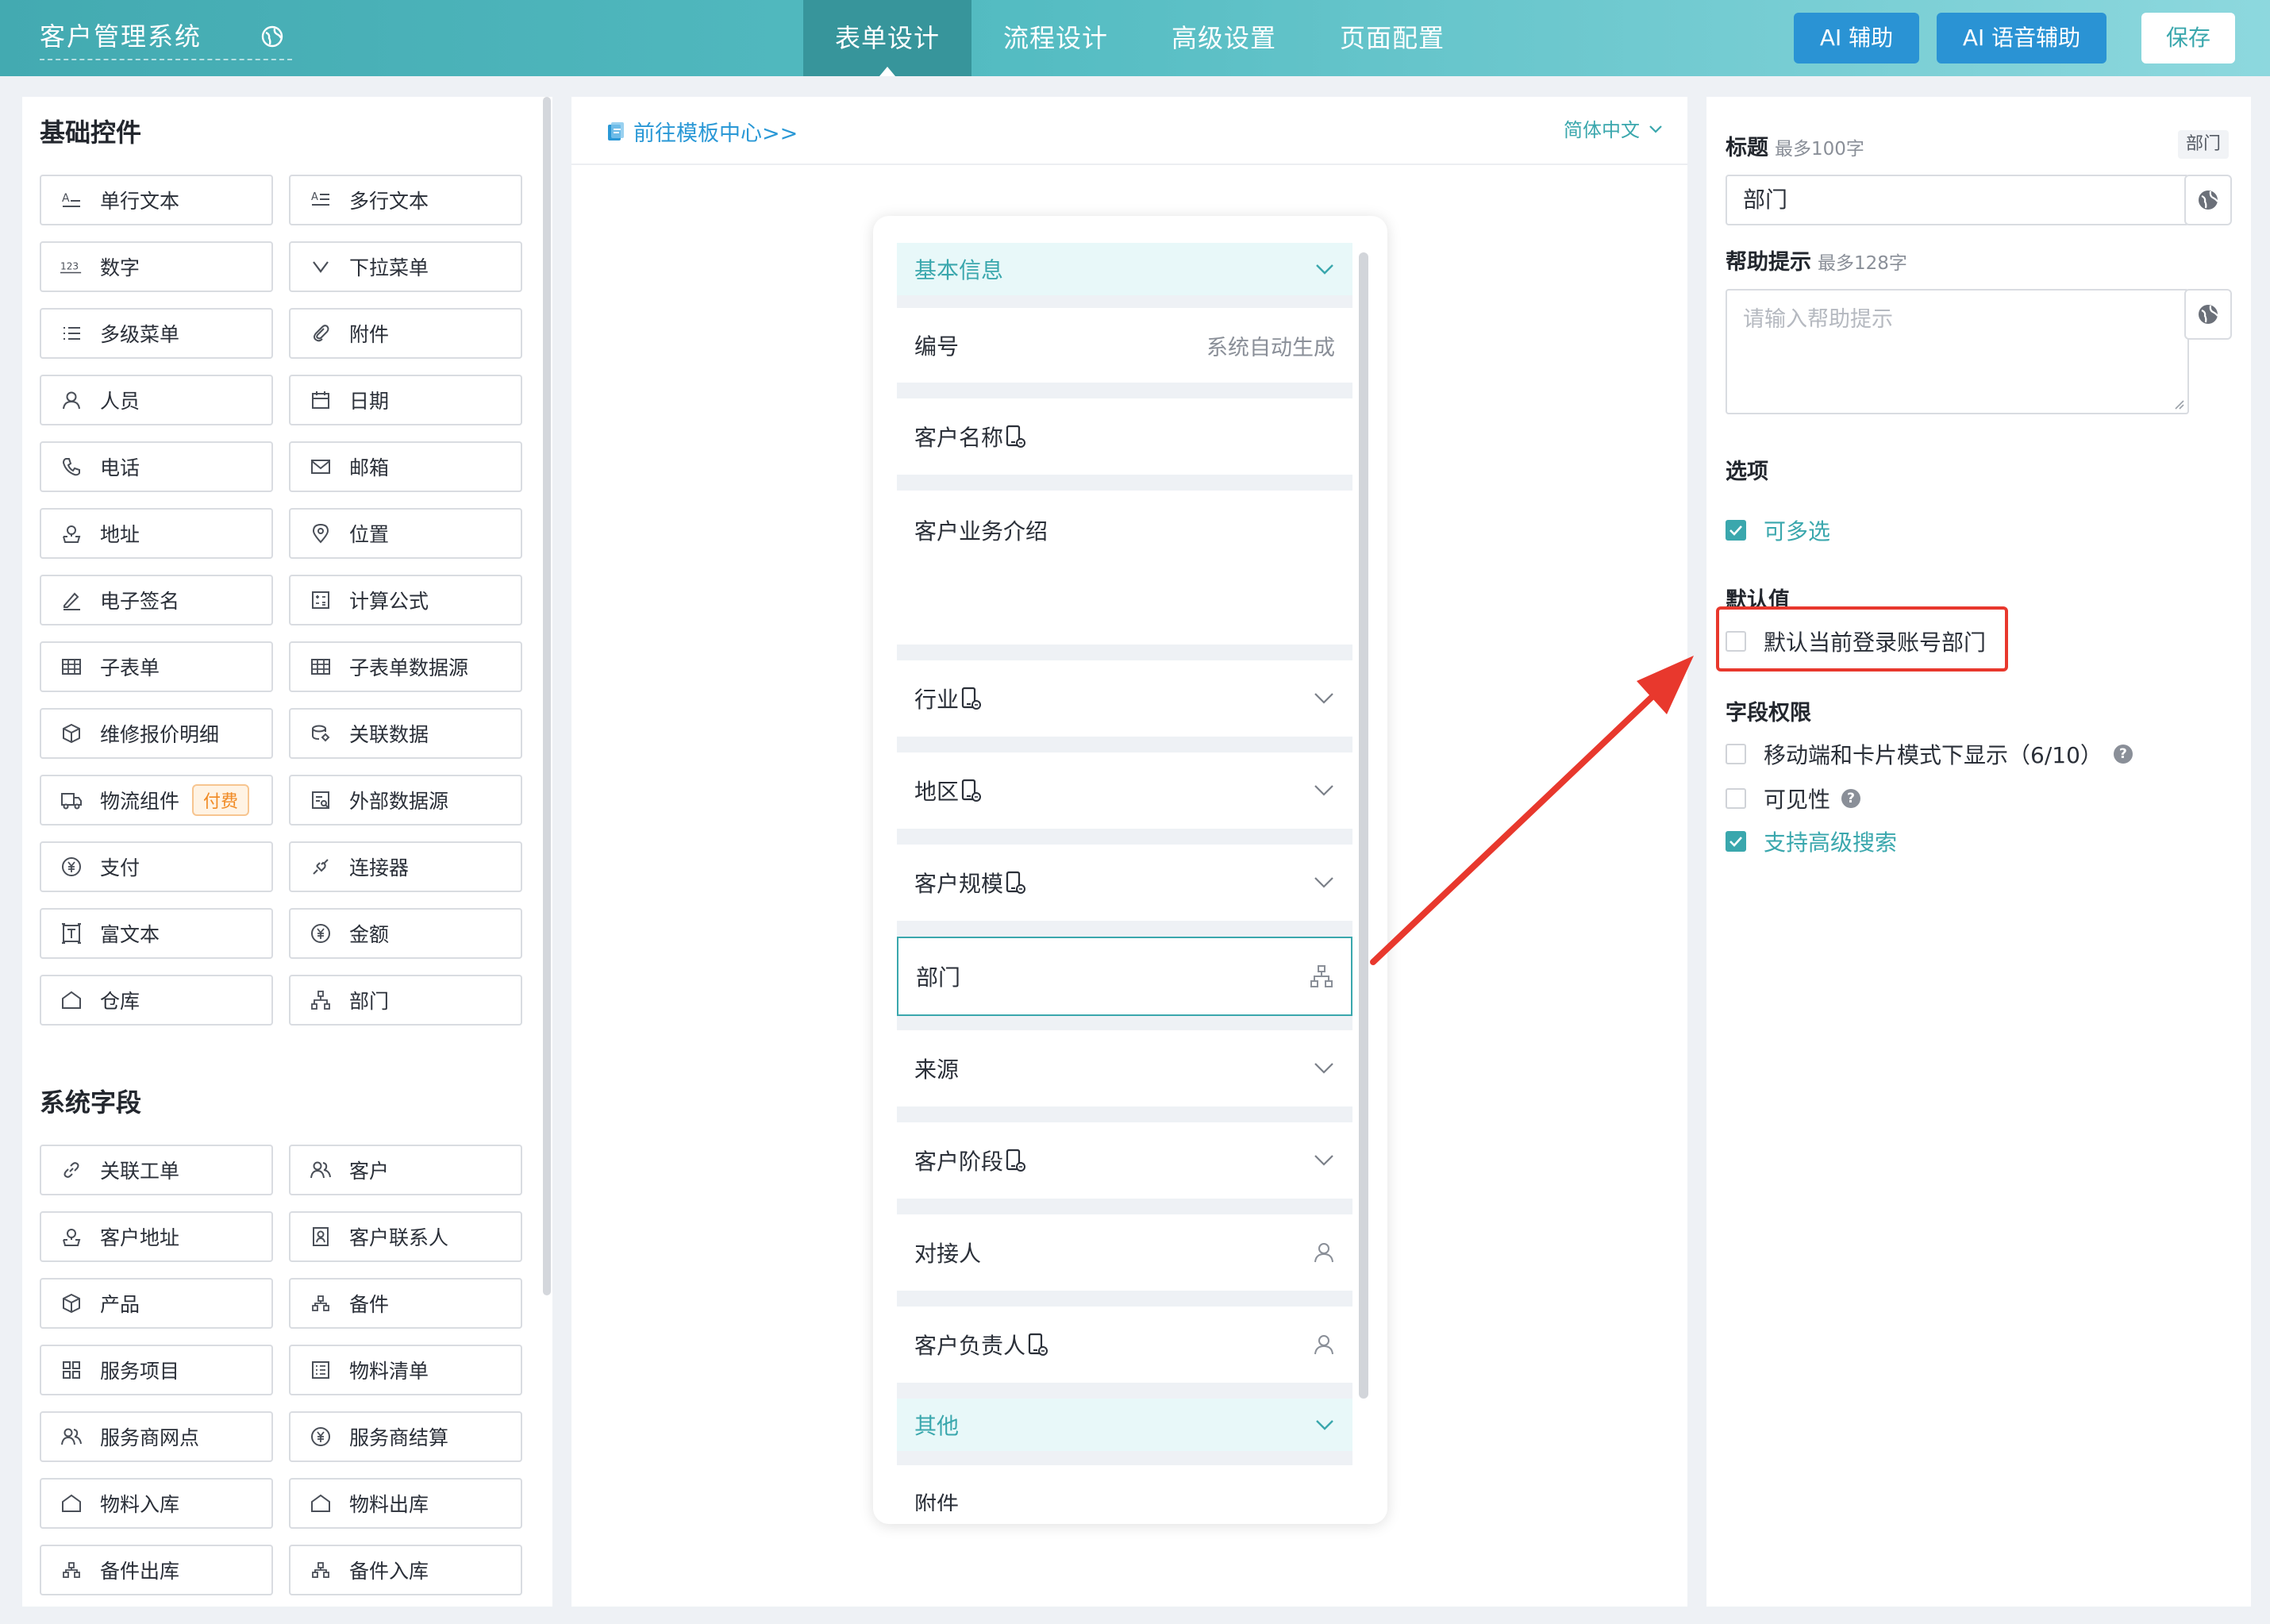 The height and width of the screenshot is (1624, 2270). Describe the element at coordinates (156, 1370) in the screenshot. I see `system-field-grid: 服务项目` at that location.